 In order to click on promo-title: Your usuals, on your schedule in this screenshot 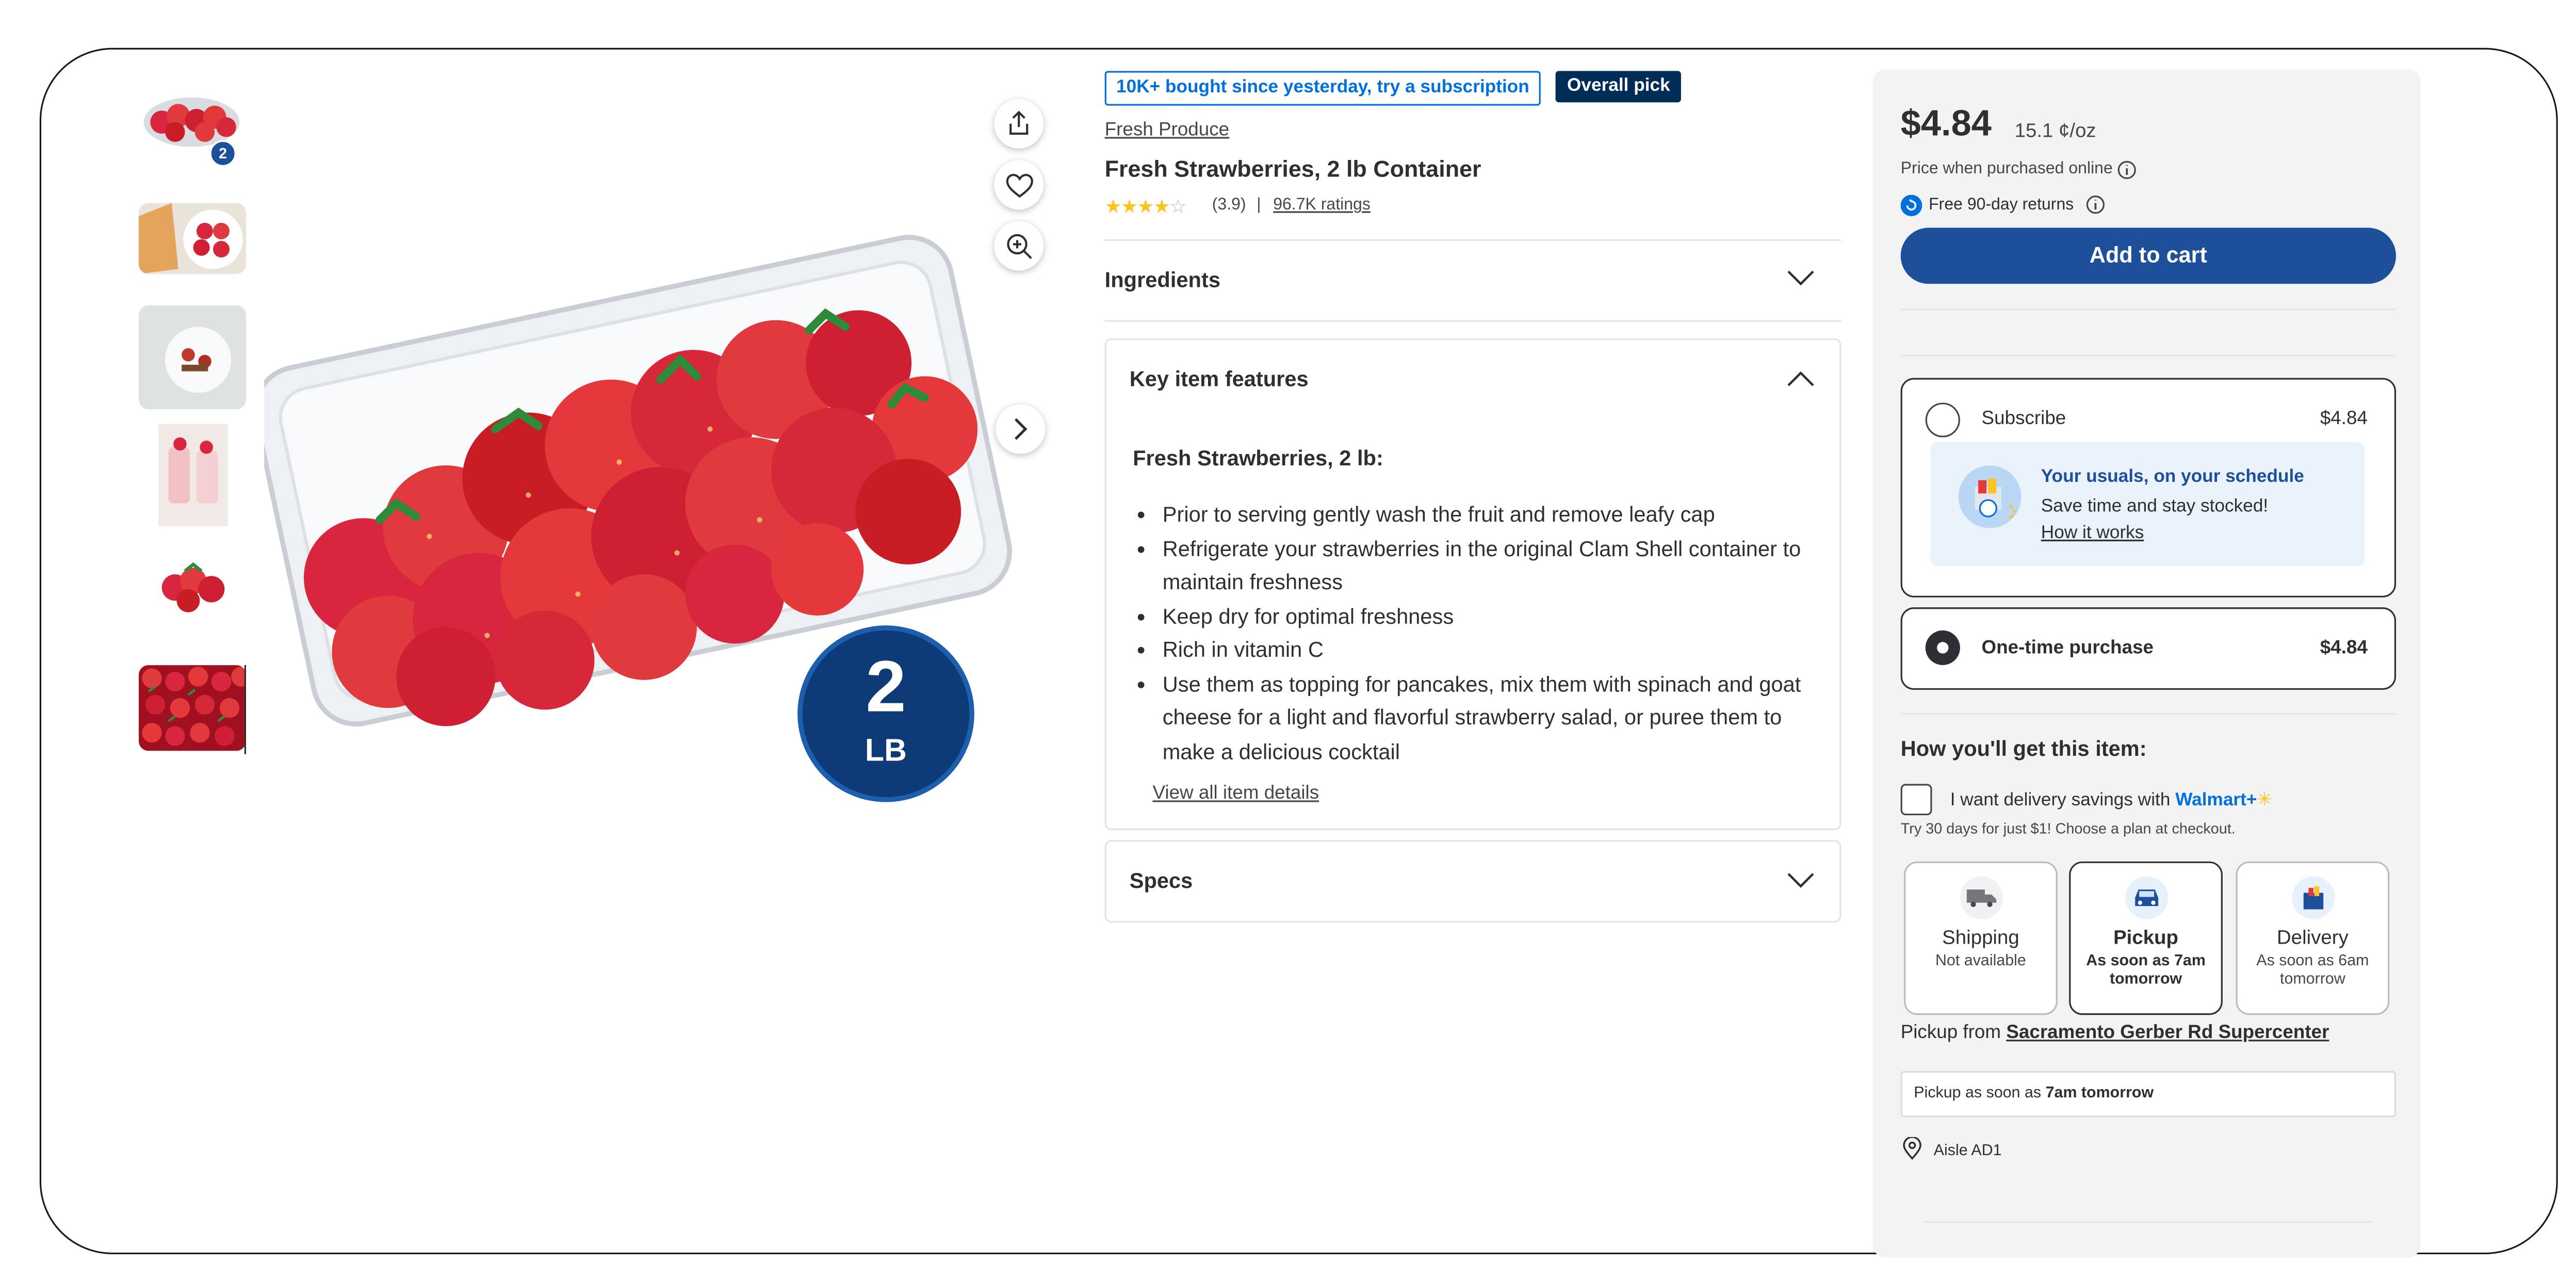, I will do `click(2173, 477)`.